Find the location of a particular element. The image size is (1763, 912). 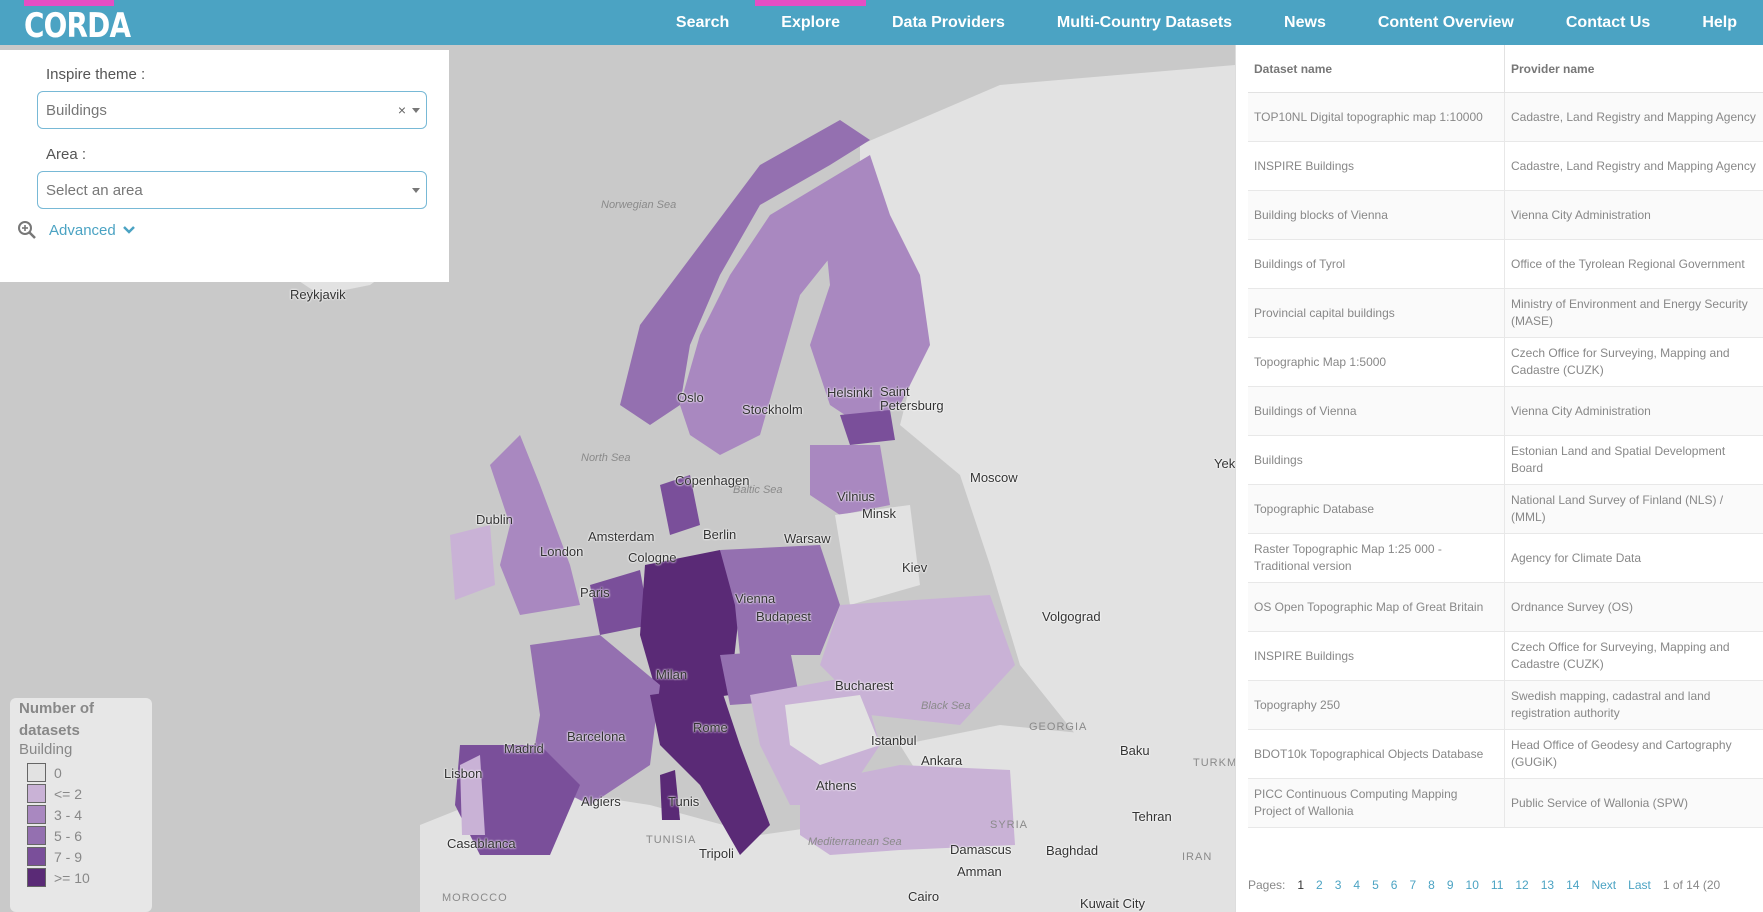

pager-page-link: 5 is located at coordinates (1375, 885).